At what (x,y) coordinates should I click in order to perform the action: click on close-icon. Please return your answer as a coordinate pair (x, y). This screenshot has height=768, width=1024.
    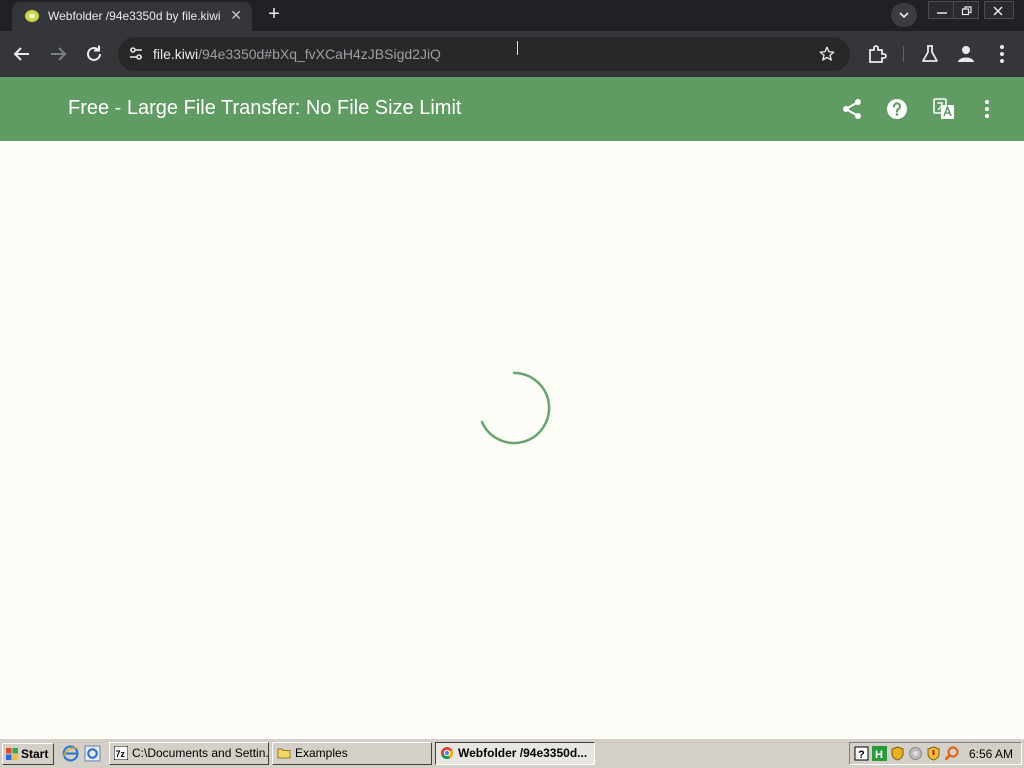
    Looking at the image, I should click on (998, 11).